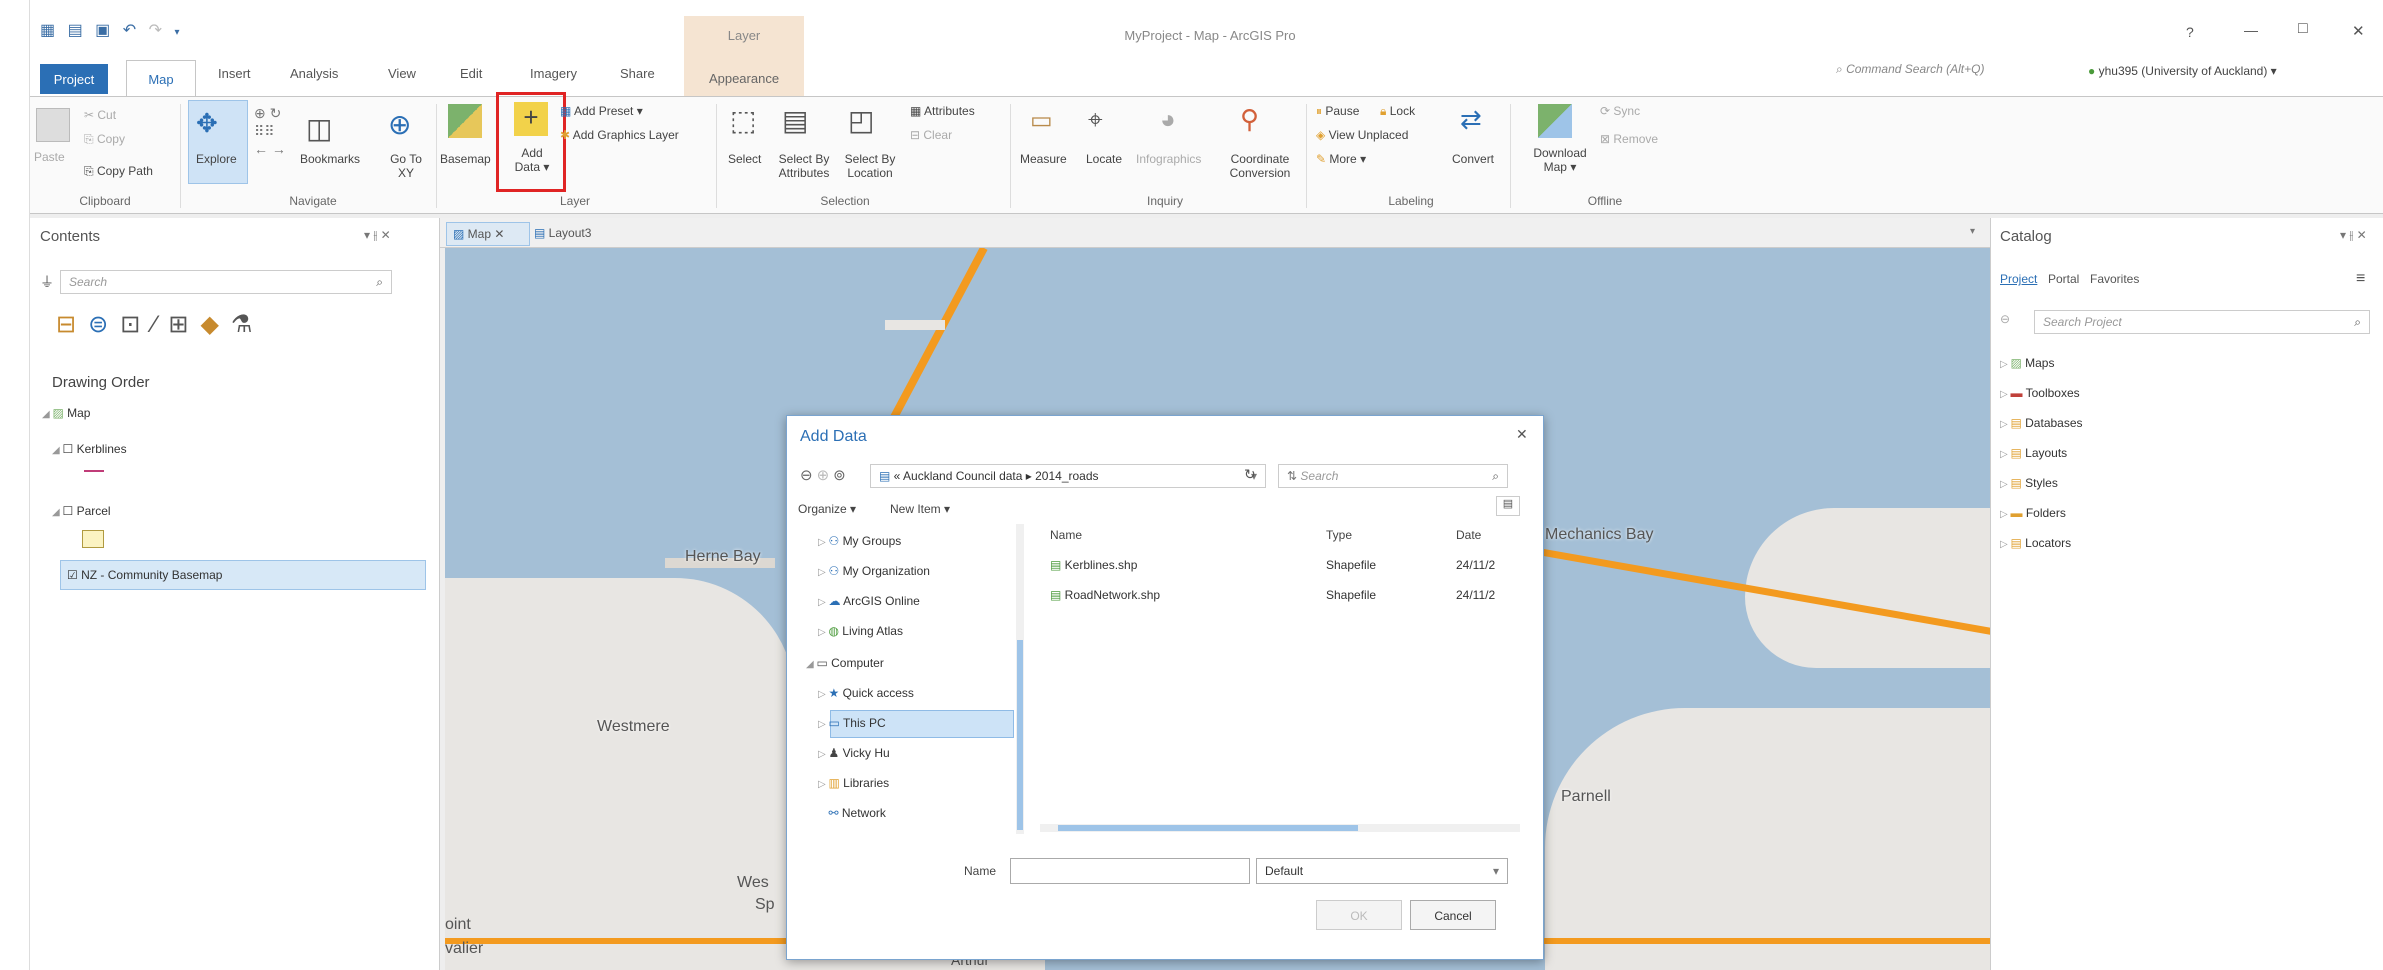 Image resolution: width=2383 pixels, height=970 pixels. Describe the element at coordinates (72, 324) in the screenshot. I see `drawing-order-icon: ⊟` at that location.